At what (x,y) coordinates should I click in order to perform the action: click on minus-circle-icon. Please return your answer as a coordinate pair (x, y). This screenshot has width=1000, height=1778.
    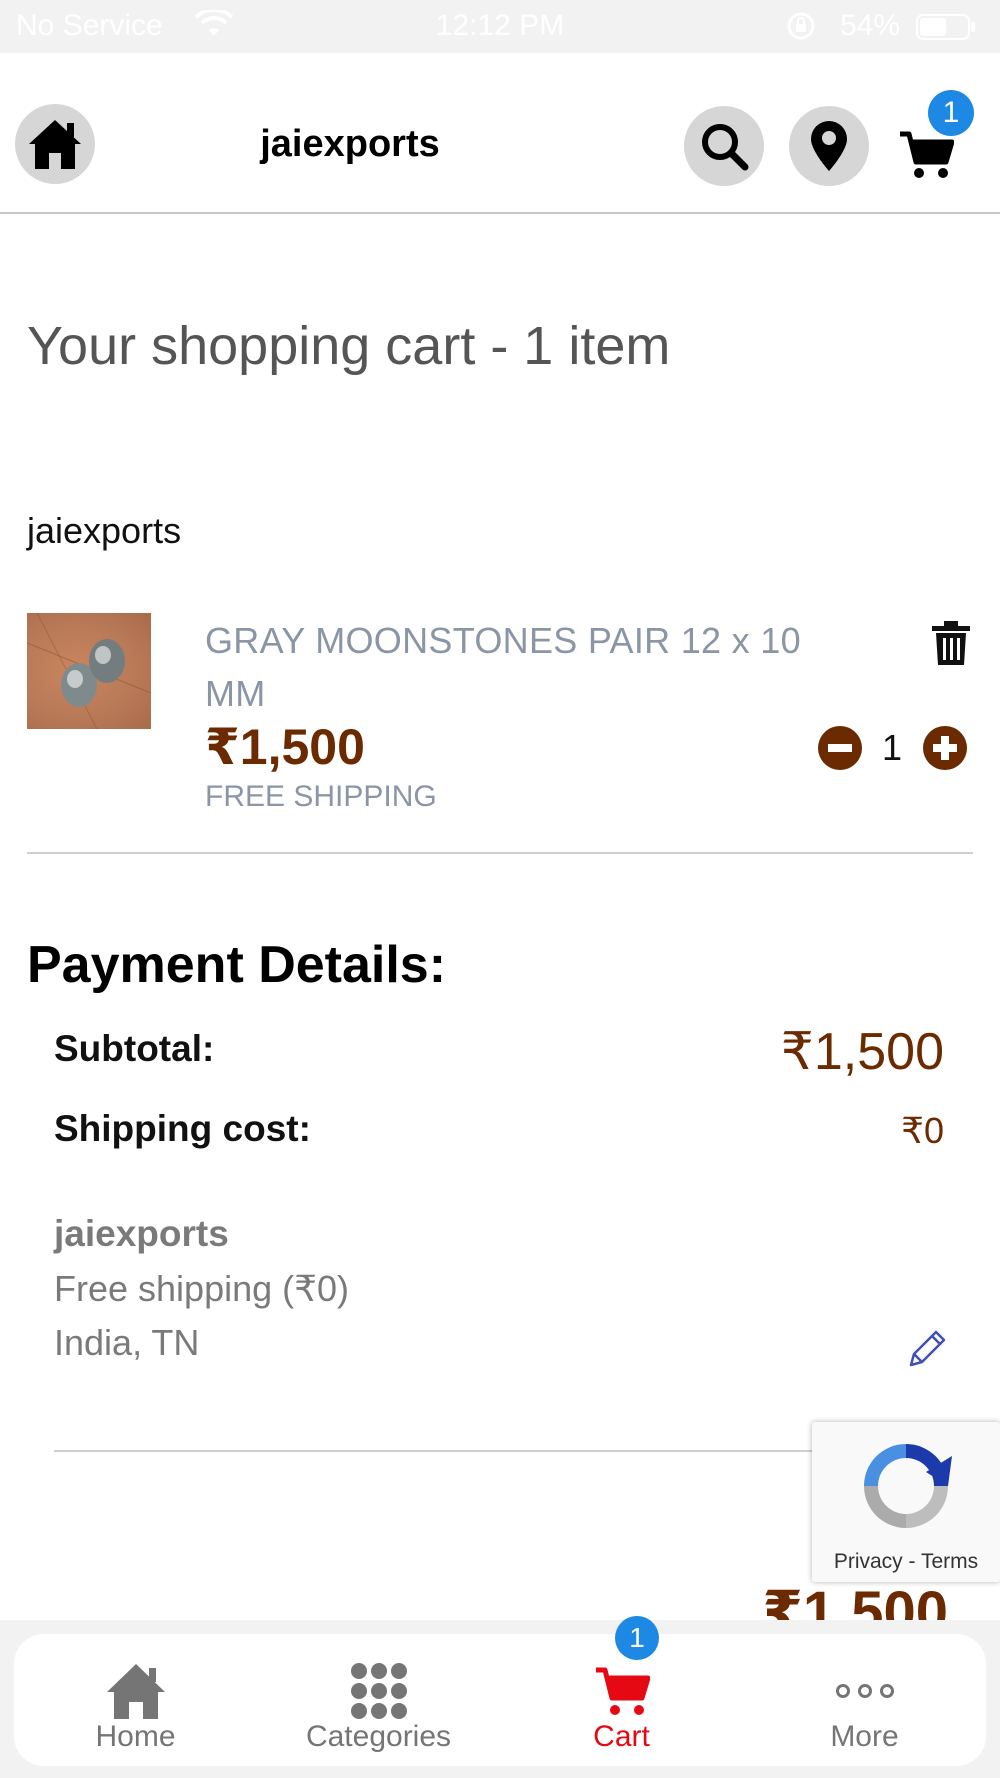
    Looking at the image, I should click on (840, 748).